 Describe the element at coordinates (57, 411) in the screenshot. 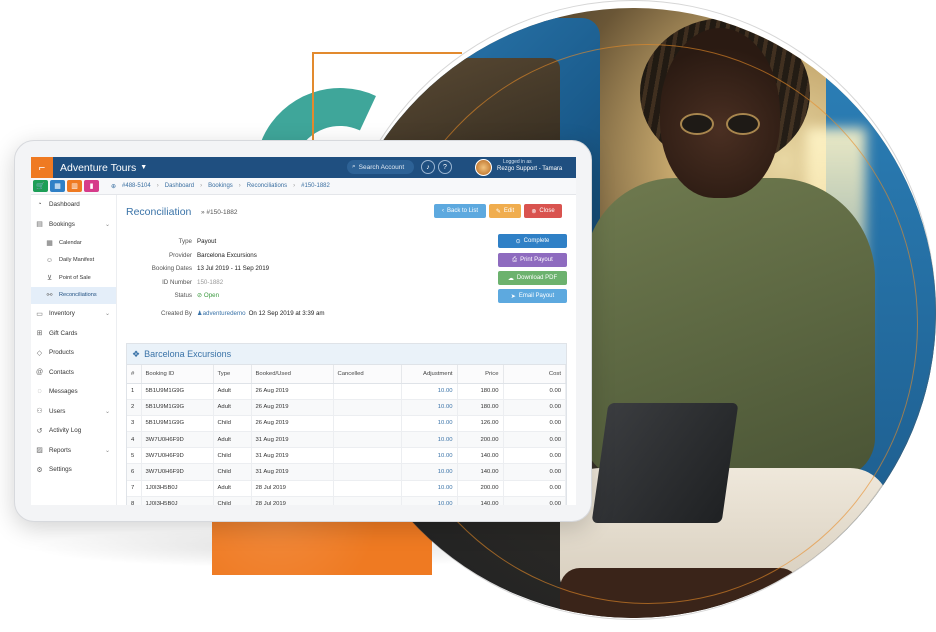

I see `sidebar-item-label: Users` at that location.